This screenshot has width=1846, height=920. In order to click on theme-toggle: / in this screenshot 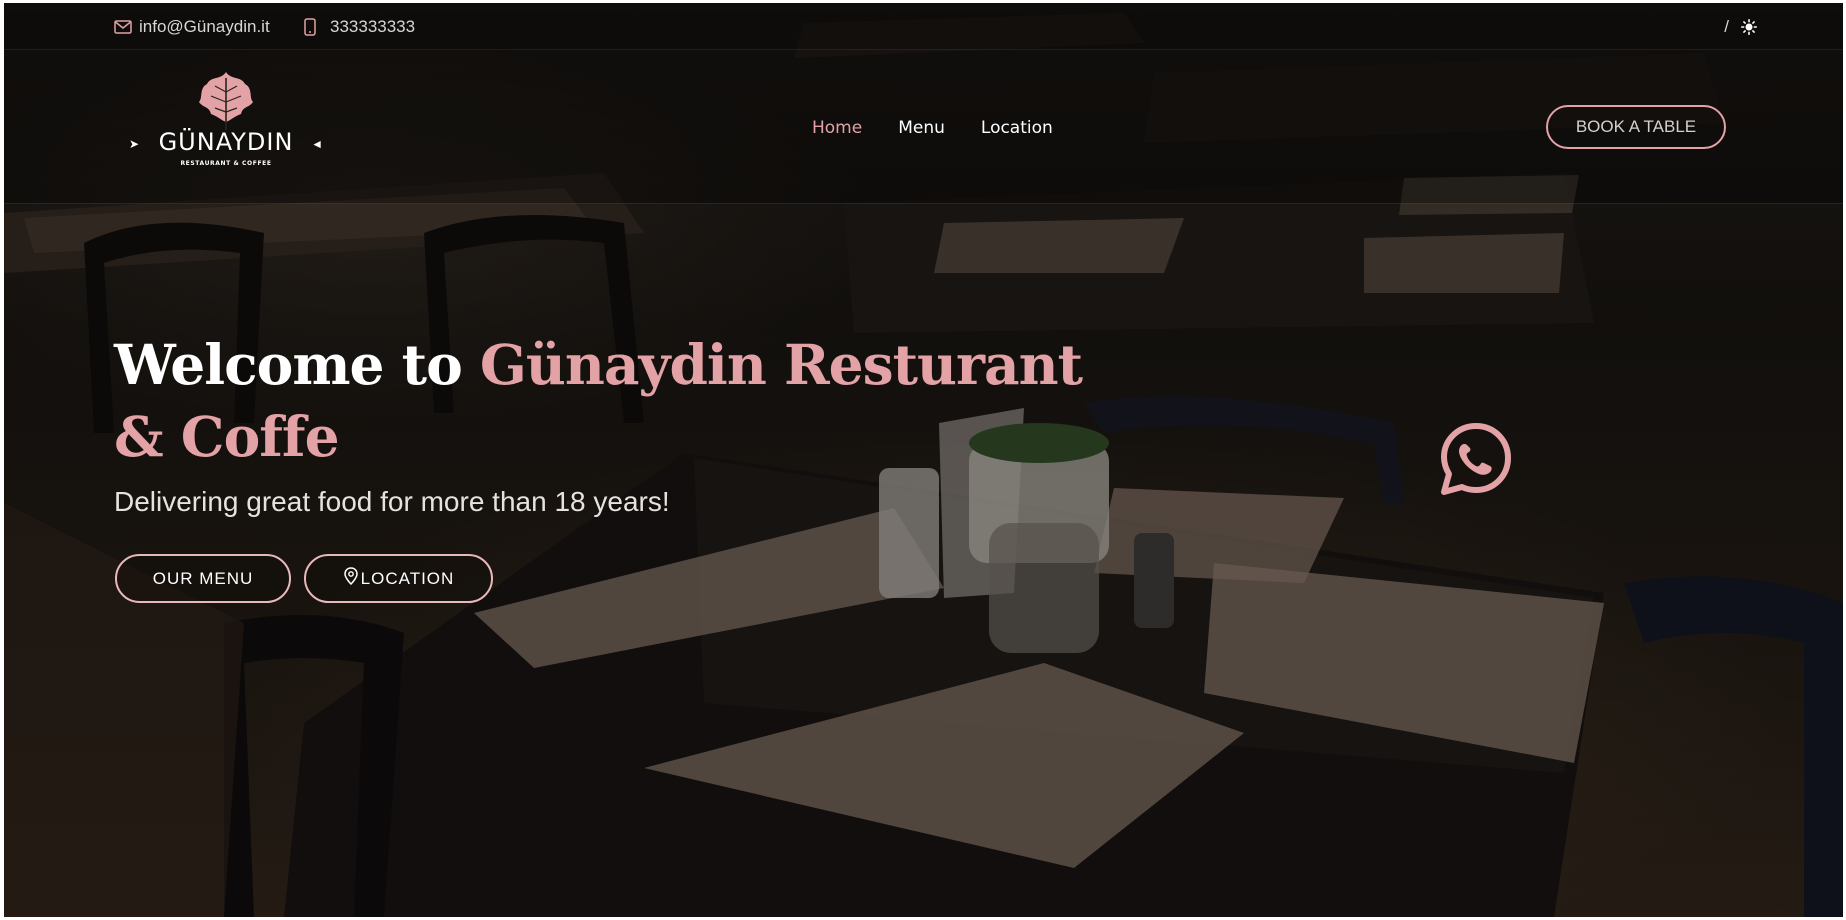, I will do `click(1740, 27)`.